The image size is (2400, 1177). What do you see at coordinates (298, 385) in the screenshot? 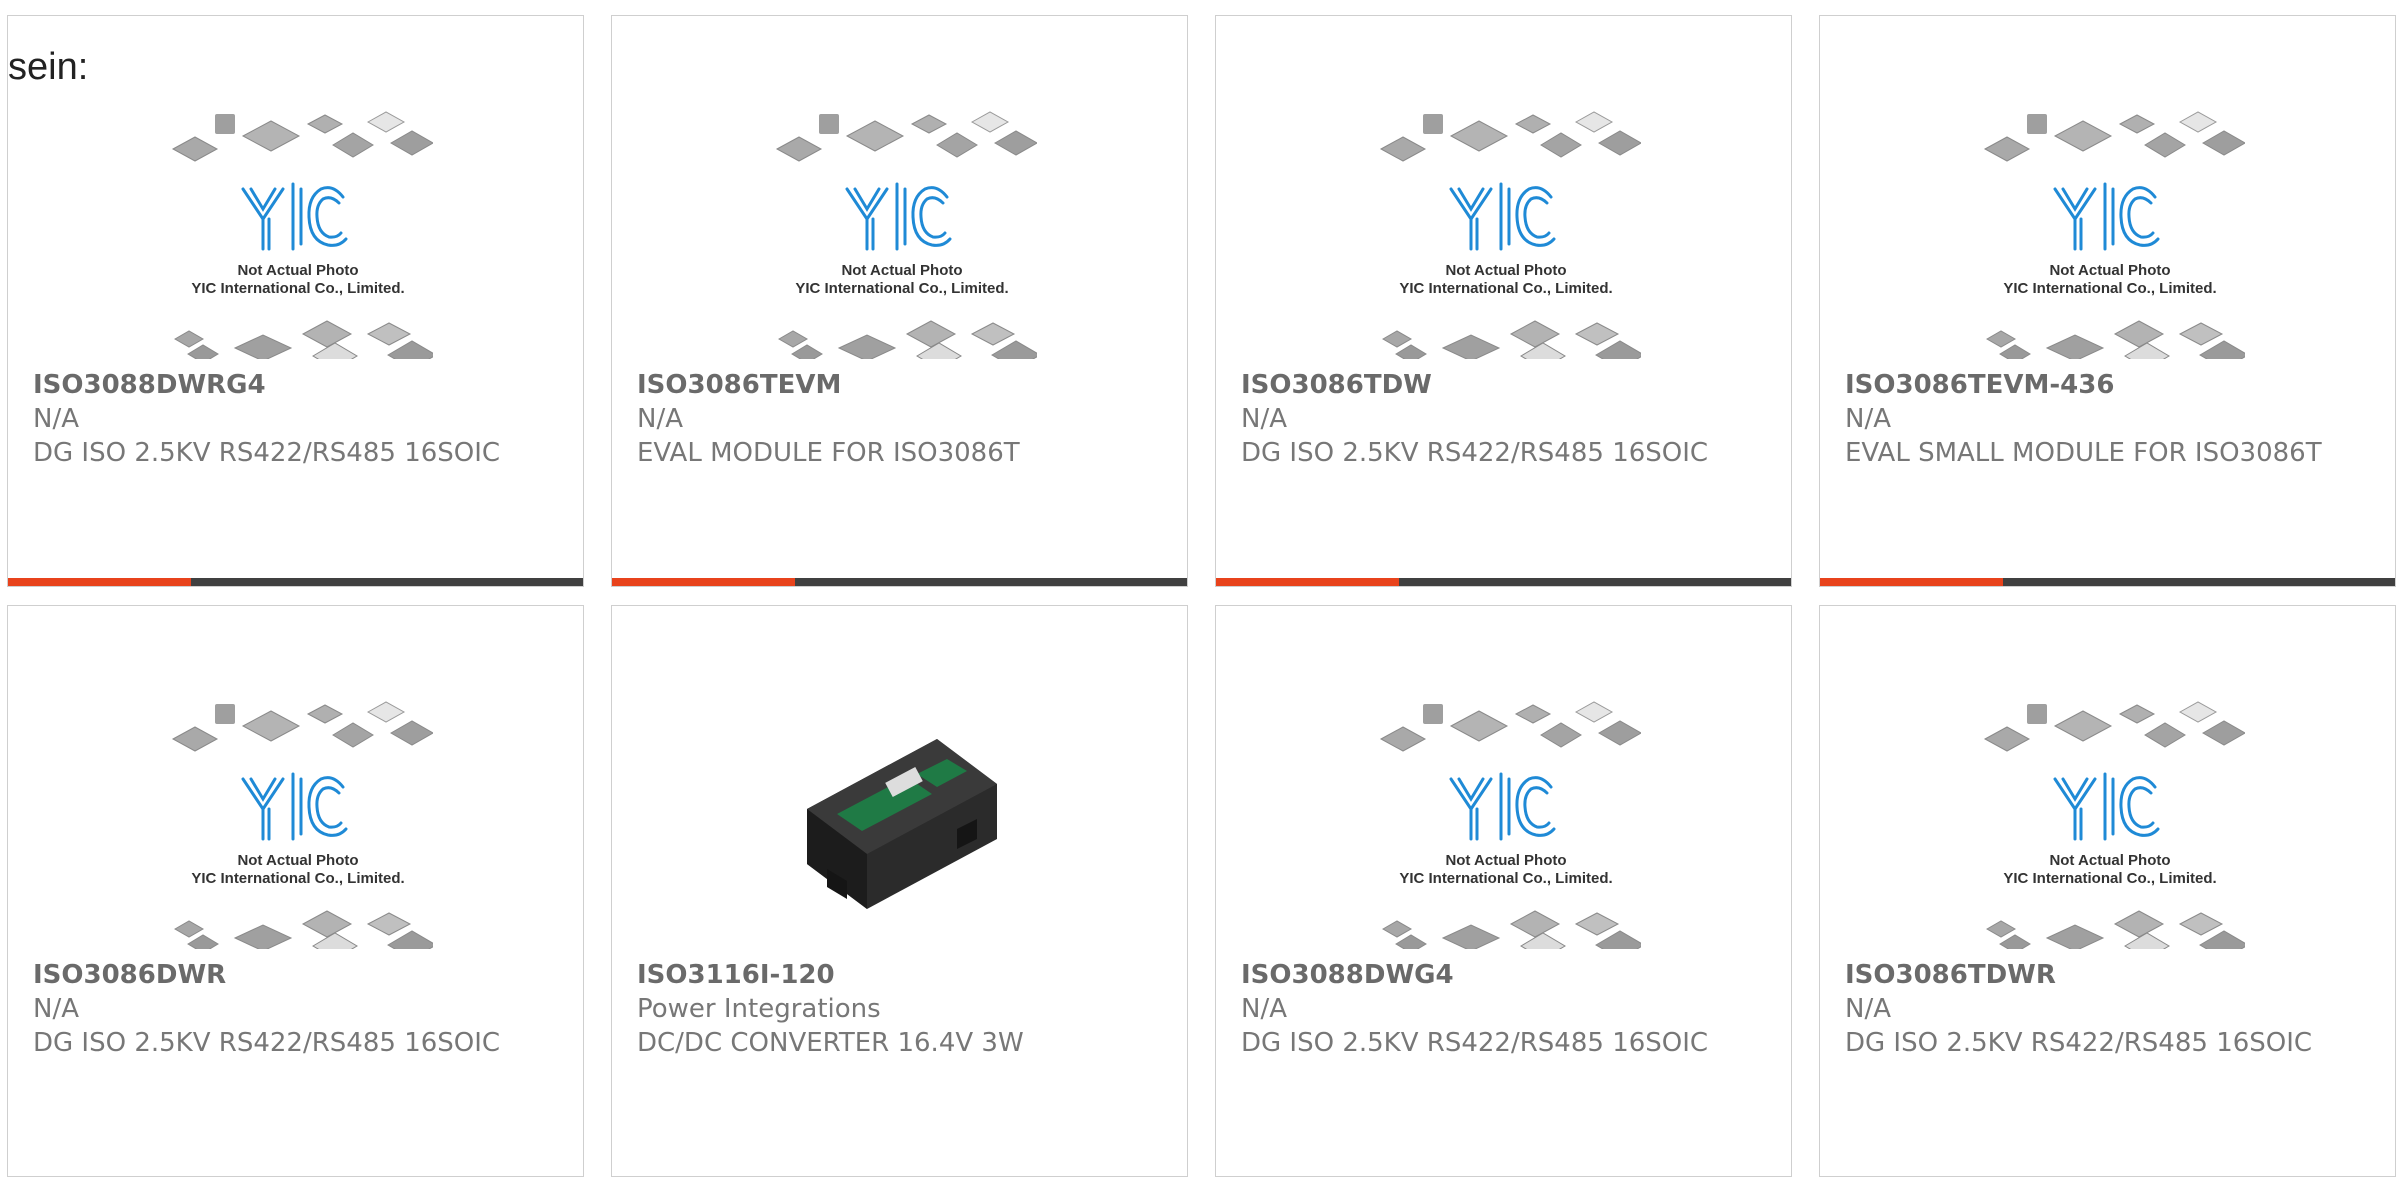
I see `product-part-number: ISO3088DWRG4` at bounding box center [298, 385].